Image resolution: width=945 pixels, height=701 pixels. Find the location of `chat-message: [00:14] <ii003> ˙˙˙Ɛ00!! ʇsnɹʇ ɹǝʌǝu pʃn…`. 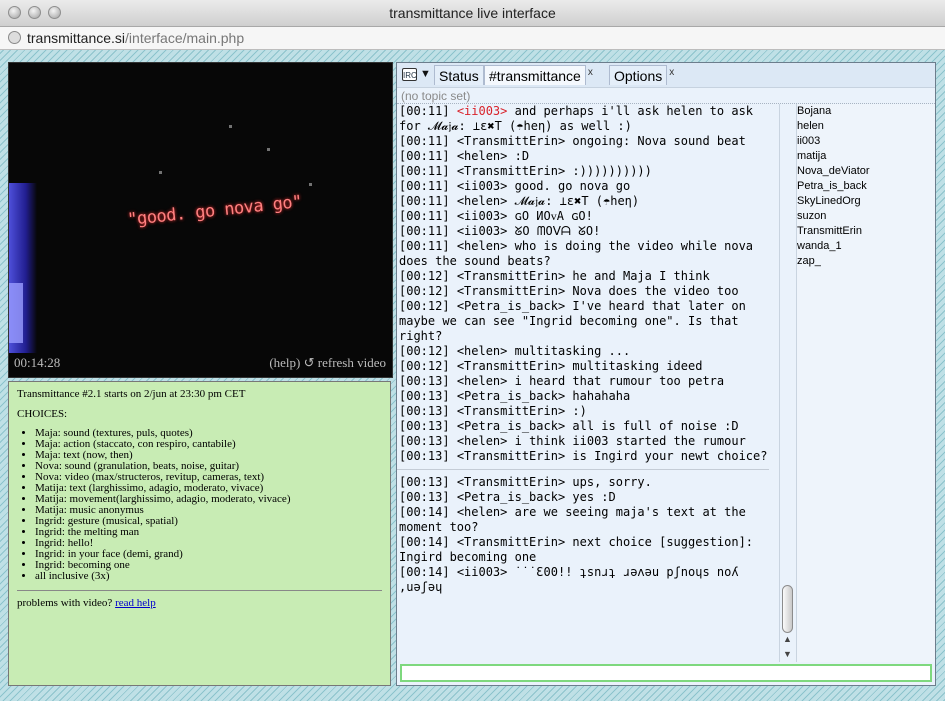

chat-message: [00:14] <ii003> ˙˙˙Ɛ00!! ʇsnɹʇ ɹǝʌǝu pʃn… is located at coordinates (587, 580).